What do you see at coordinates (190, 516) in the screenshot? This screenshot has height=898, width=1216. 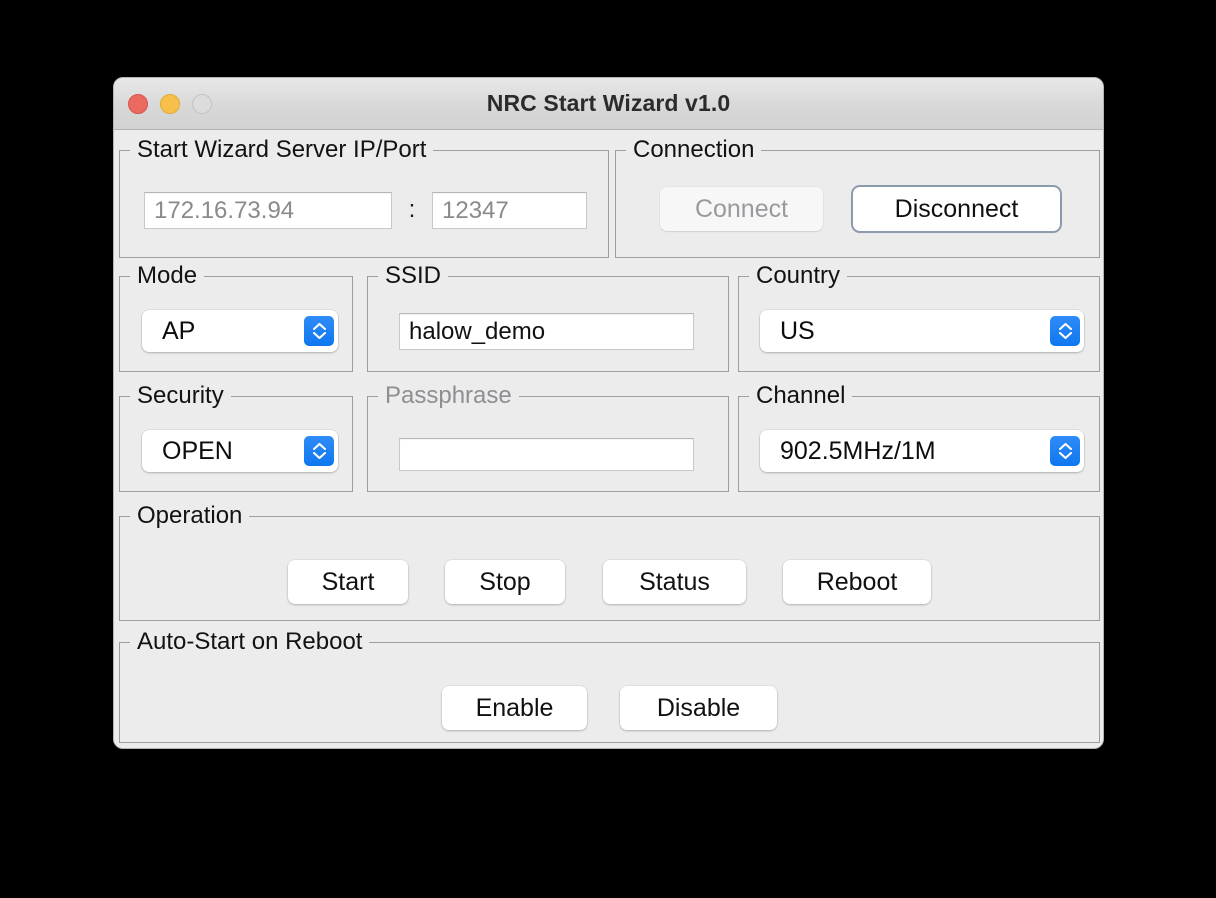 I see `operation-group-label: Operation` at bounding box center [190, 516].